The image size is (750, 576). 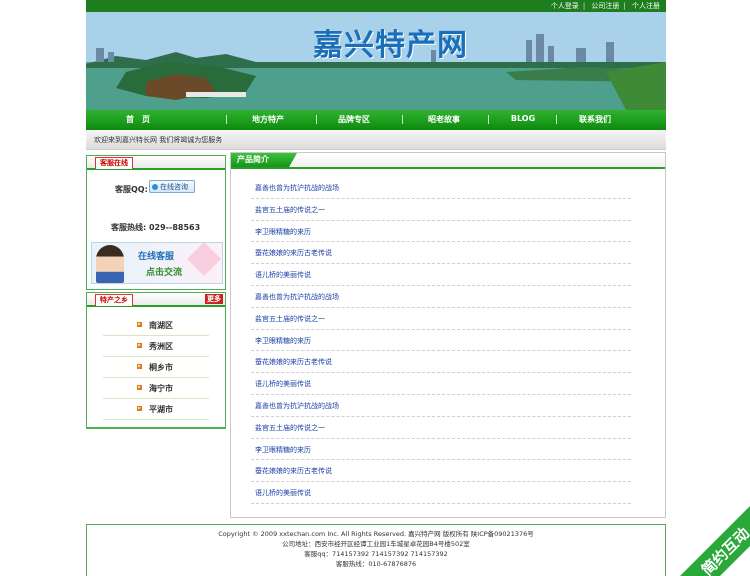 What do you see at coordinates (157, 263) in the screenshot?
I see `online-service-banner: 在线客服 点击交流` at bounding box center [157, 263].